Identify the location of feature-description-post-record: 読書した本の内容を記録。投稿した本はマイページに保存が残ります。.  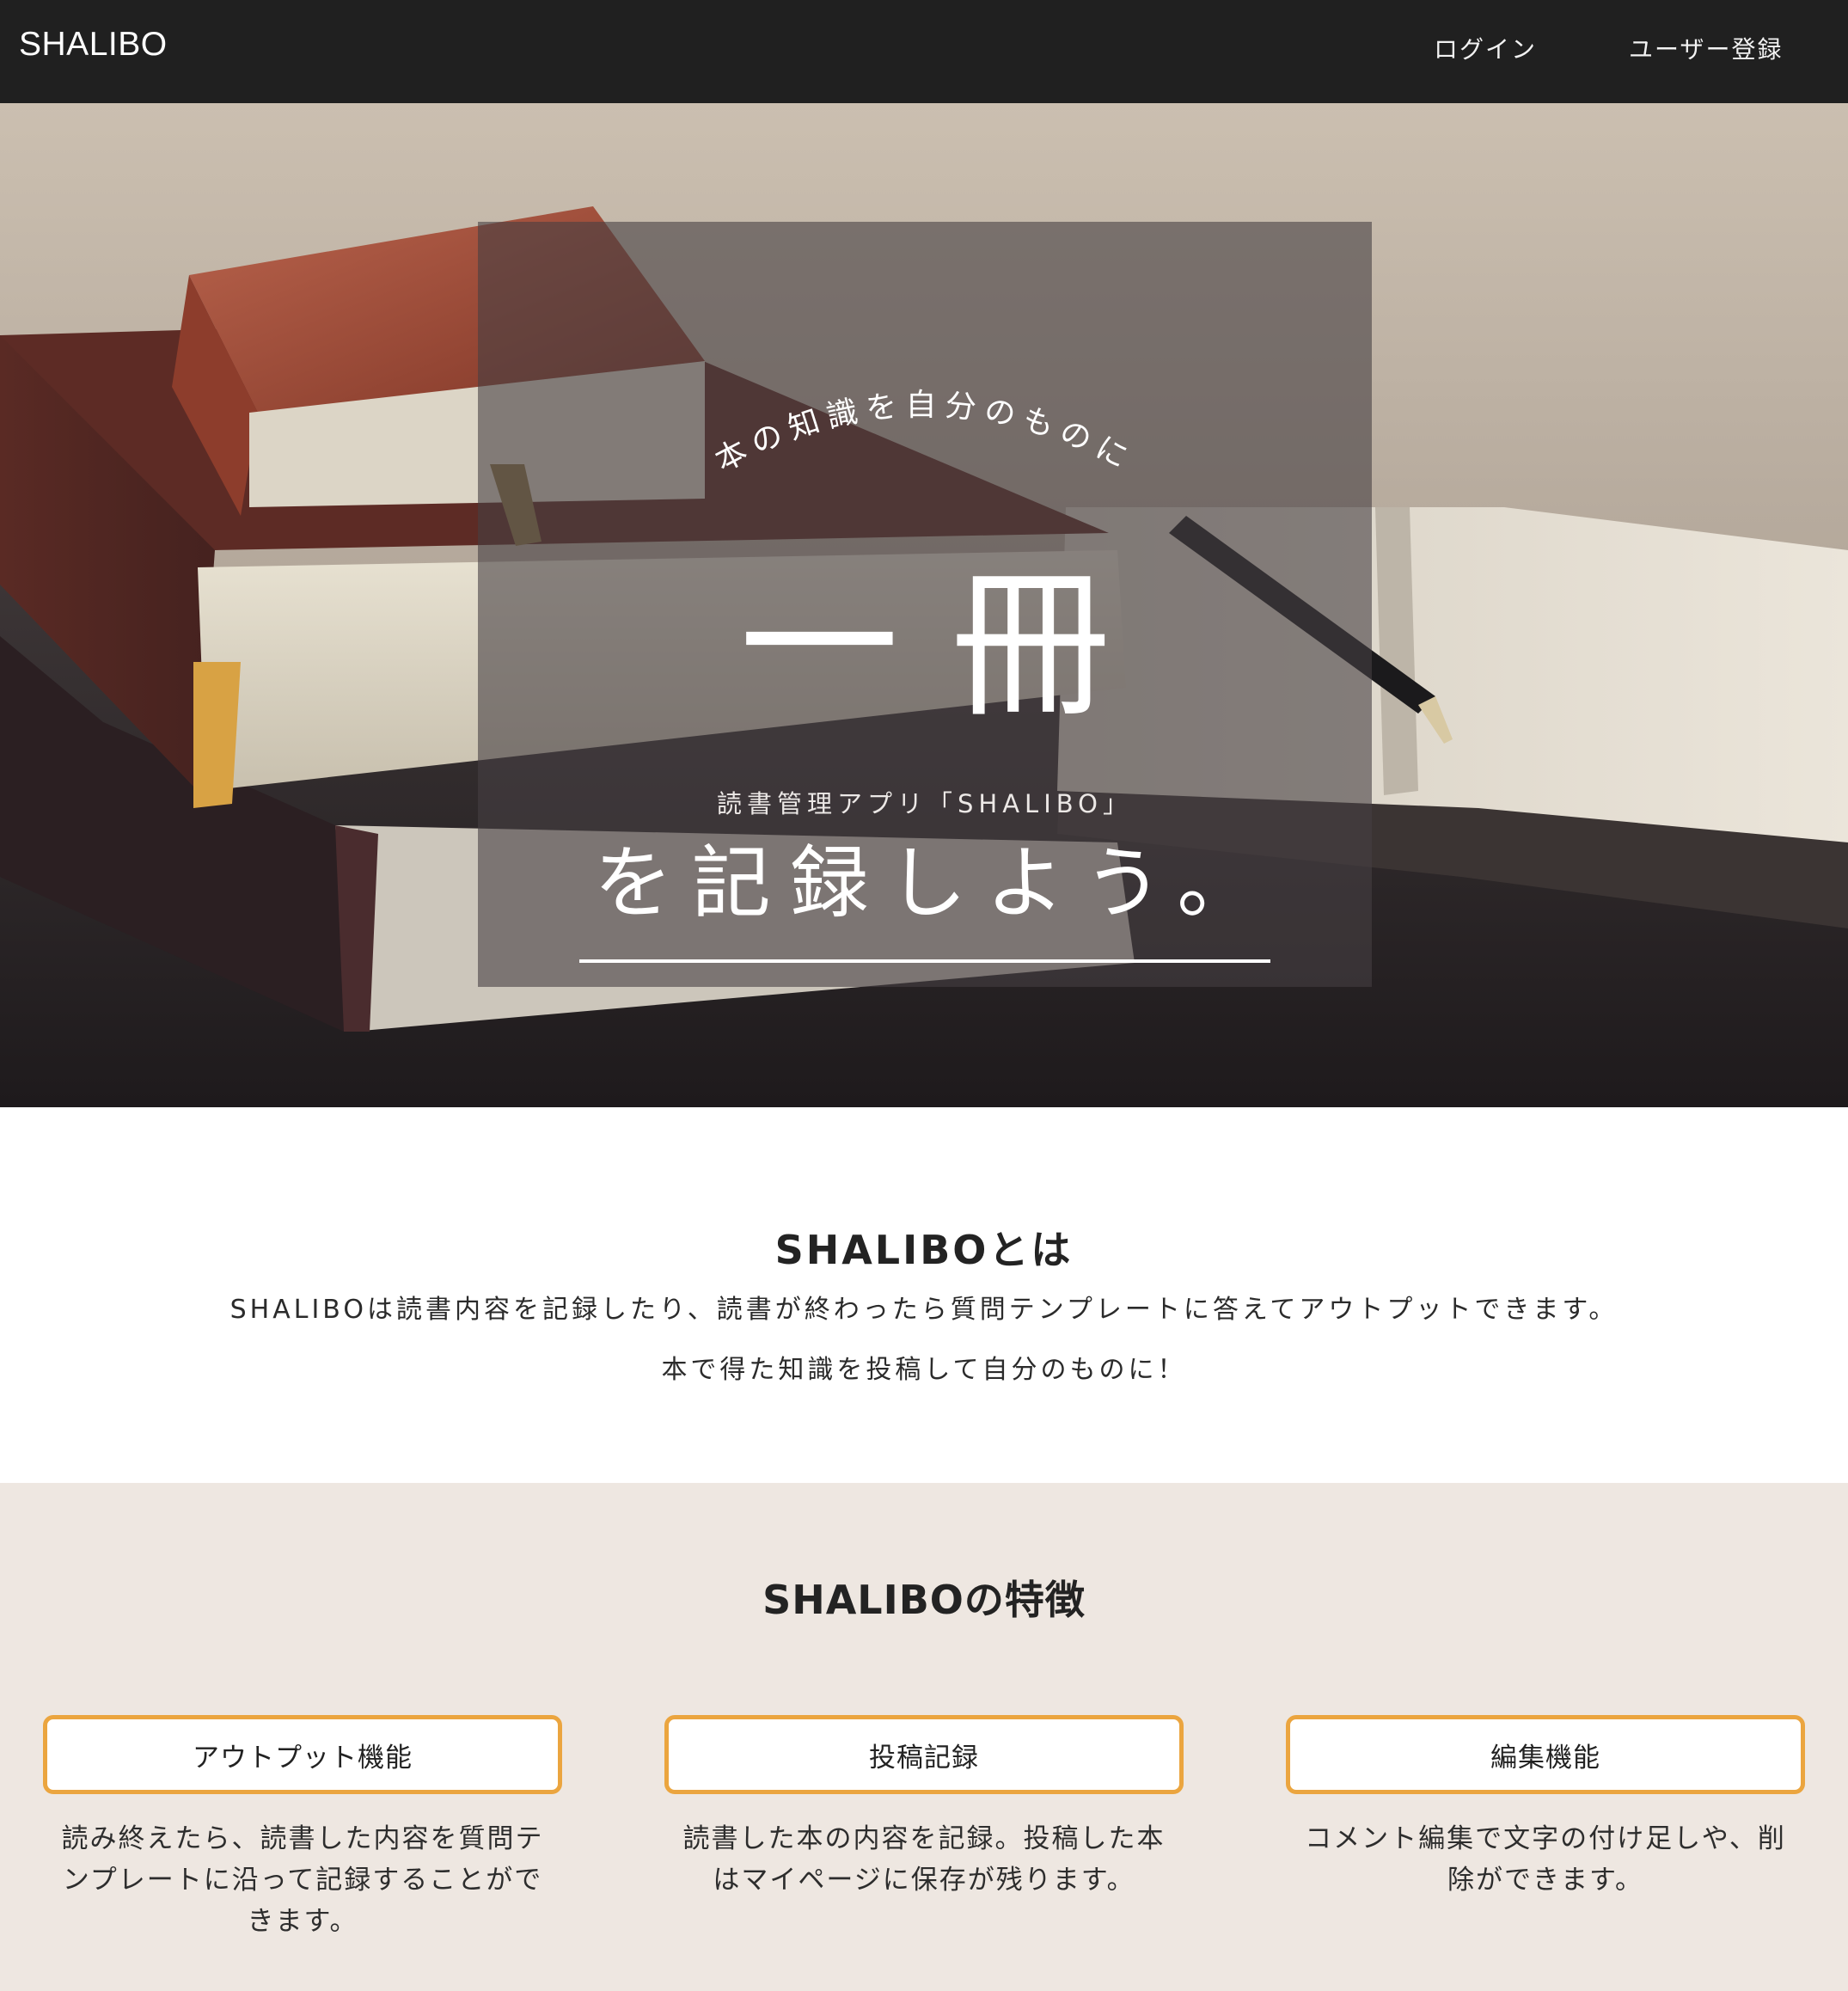
(924, 1860).